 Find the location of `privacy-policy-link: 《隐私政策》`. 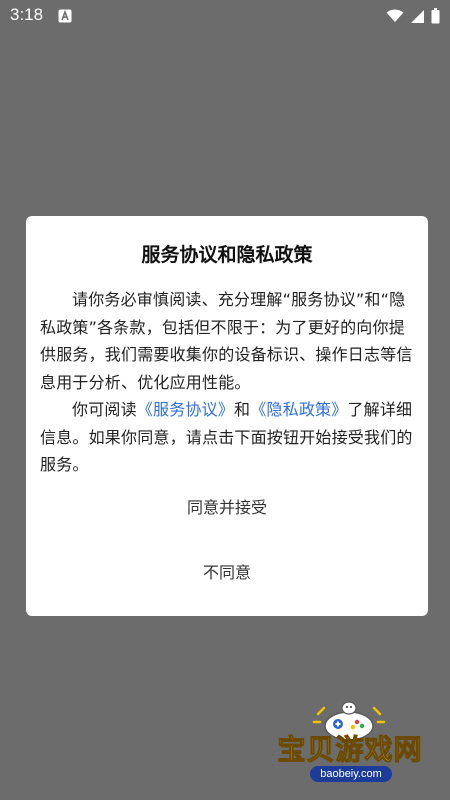

privacy-policy-link: 《隐私政策》 is located at coordinates (298, 409).